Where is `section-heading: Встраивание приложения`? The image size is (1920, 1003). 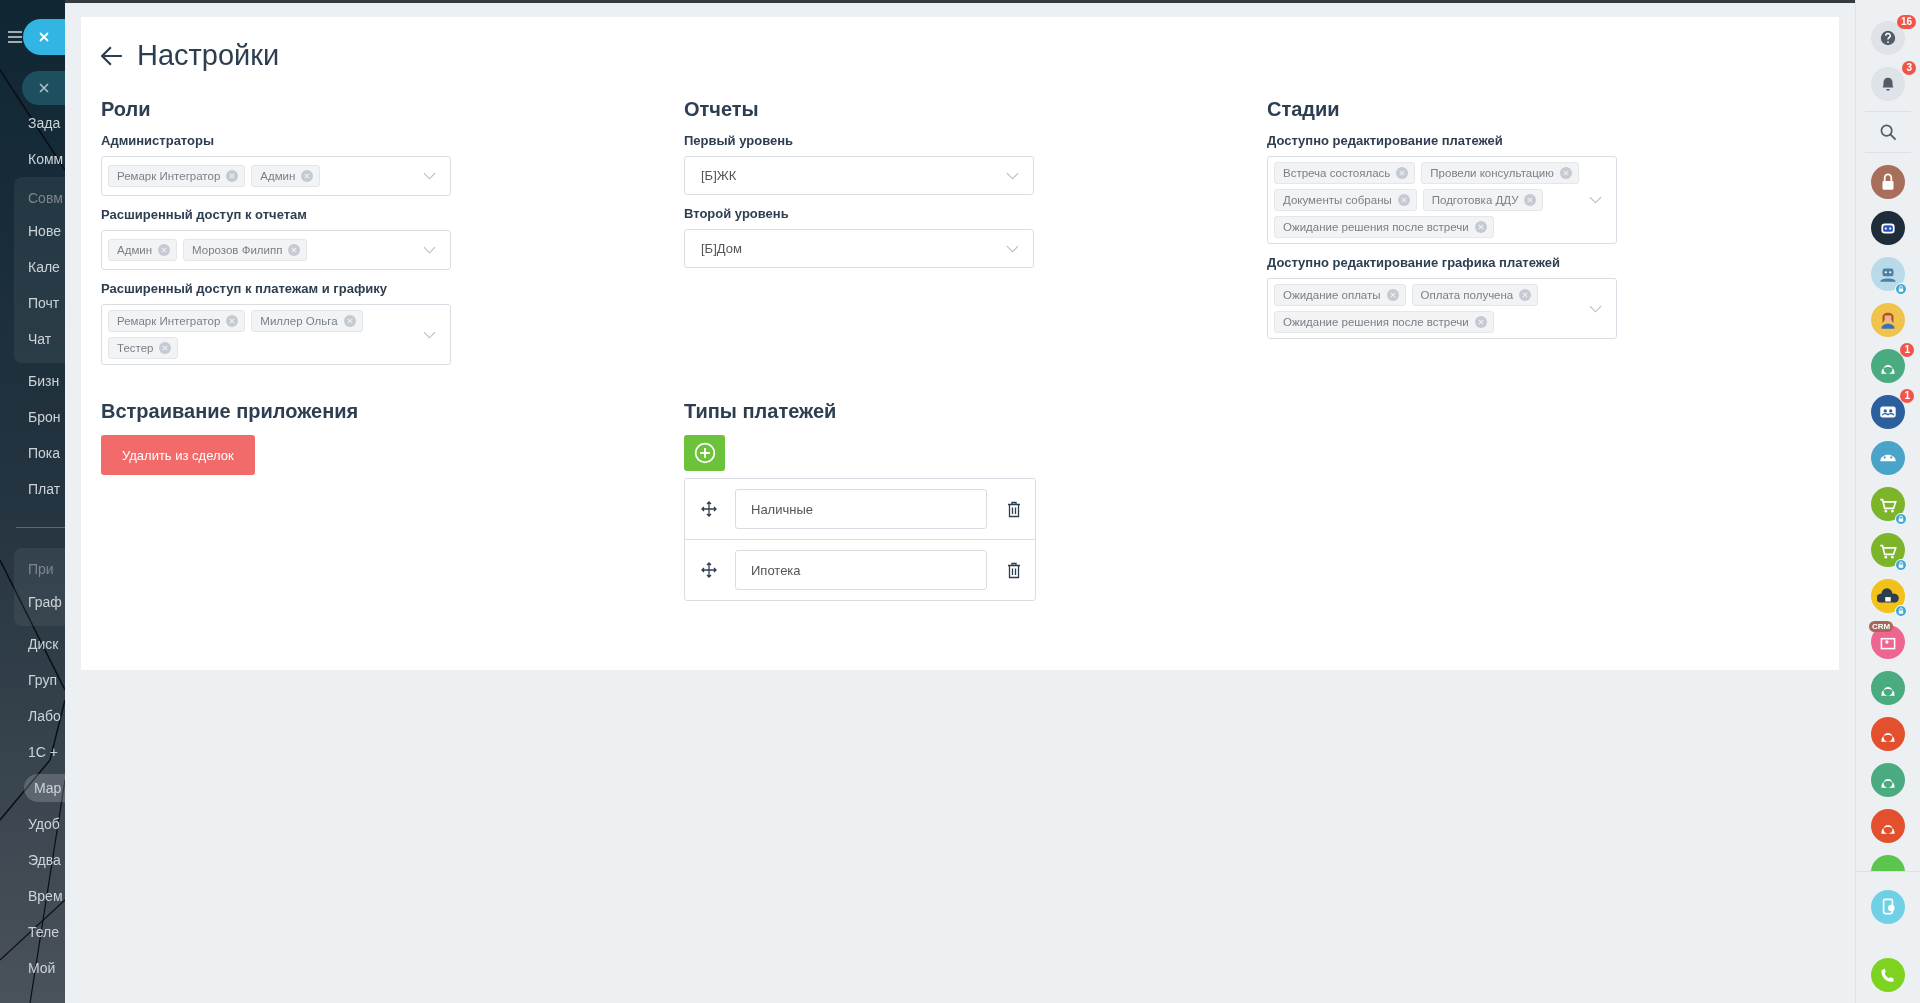
section-heading: Встраивание приложения is located at coordinates (230, 411).